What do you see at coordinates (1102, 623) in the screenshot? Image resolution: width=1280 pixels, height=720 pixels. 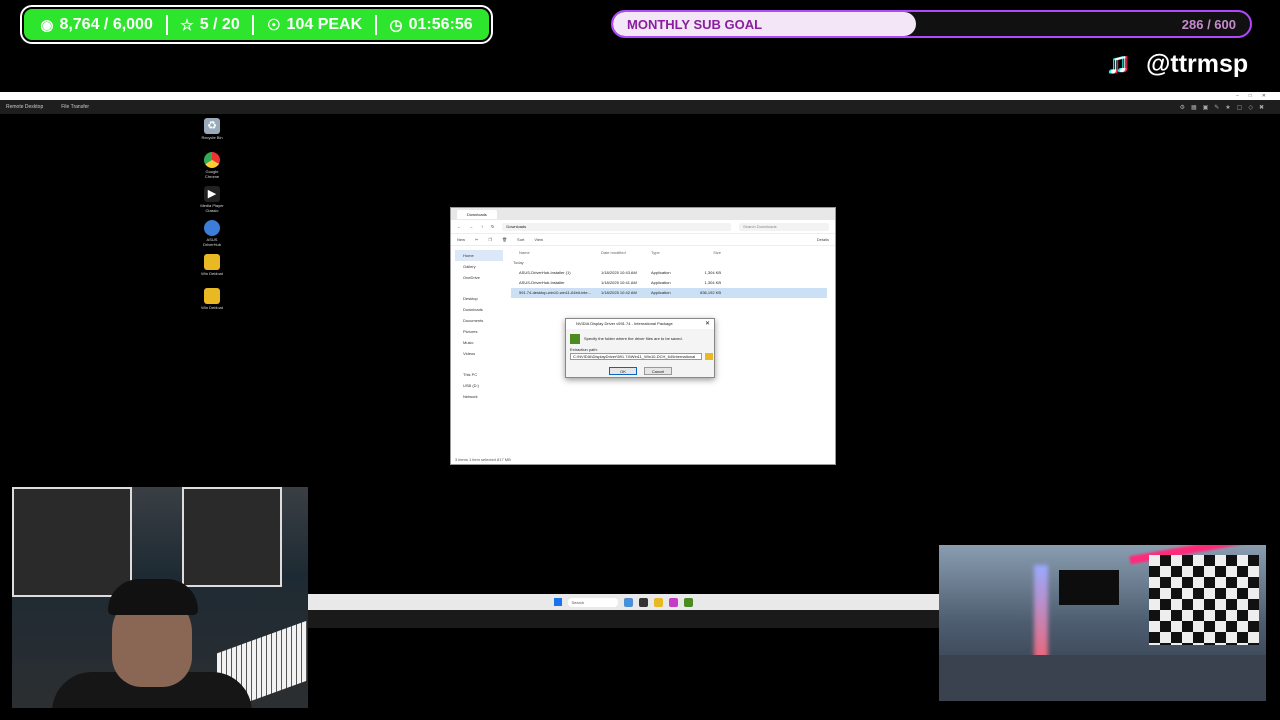 I see `room-camera` at bounding box center [1102, 623].